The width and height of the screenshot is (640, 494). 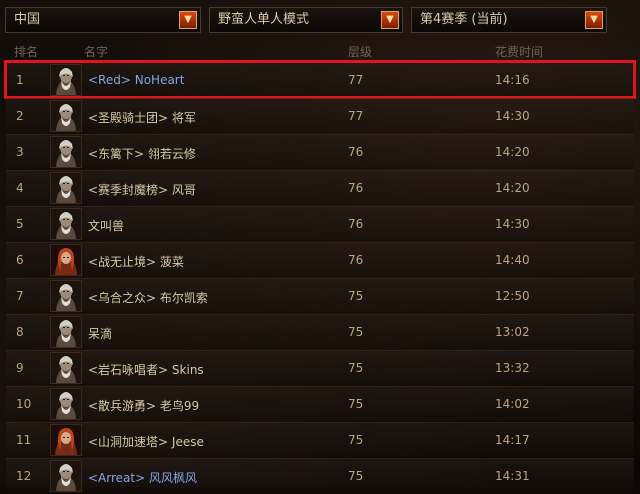 I want to click on rank-cell: 11, so click(x=24, y=440).